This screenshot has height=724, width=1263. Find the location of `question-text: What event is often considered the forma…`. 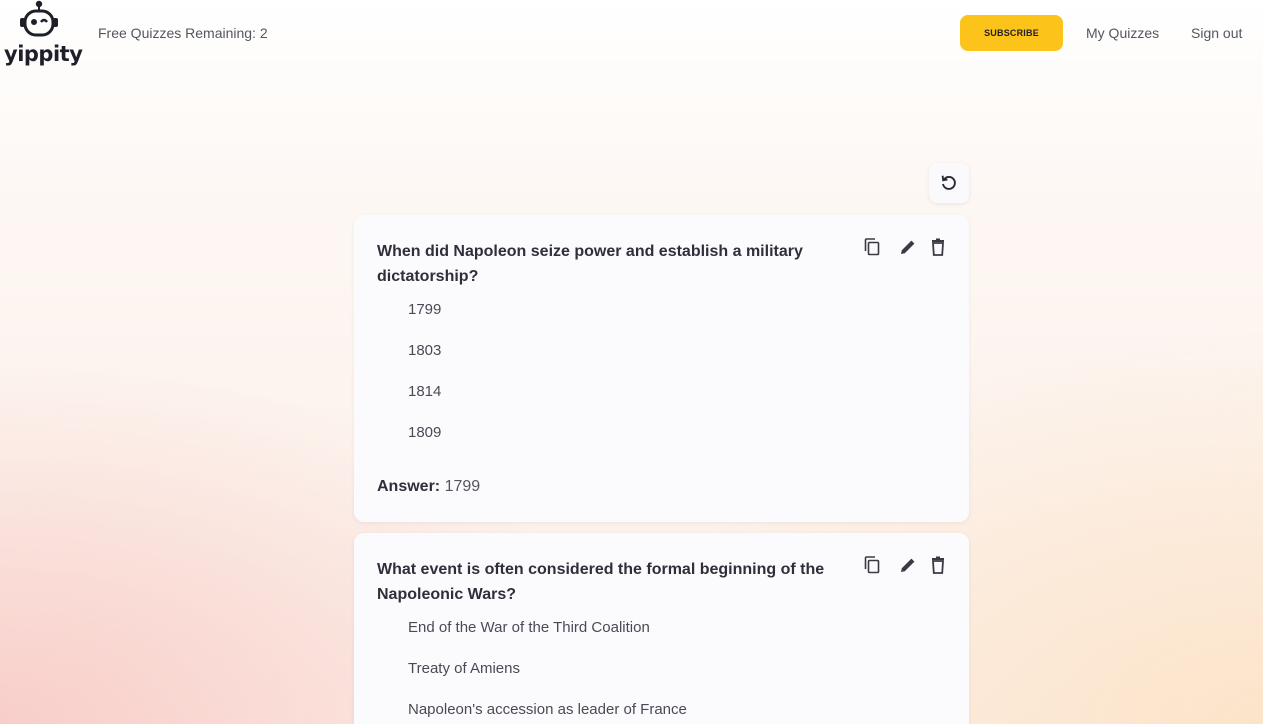

question-text: What event is often considered the forma… is located at coordinates (601, 582).